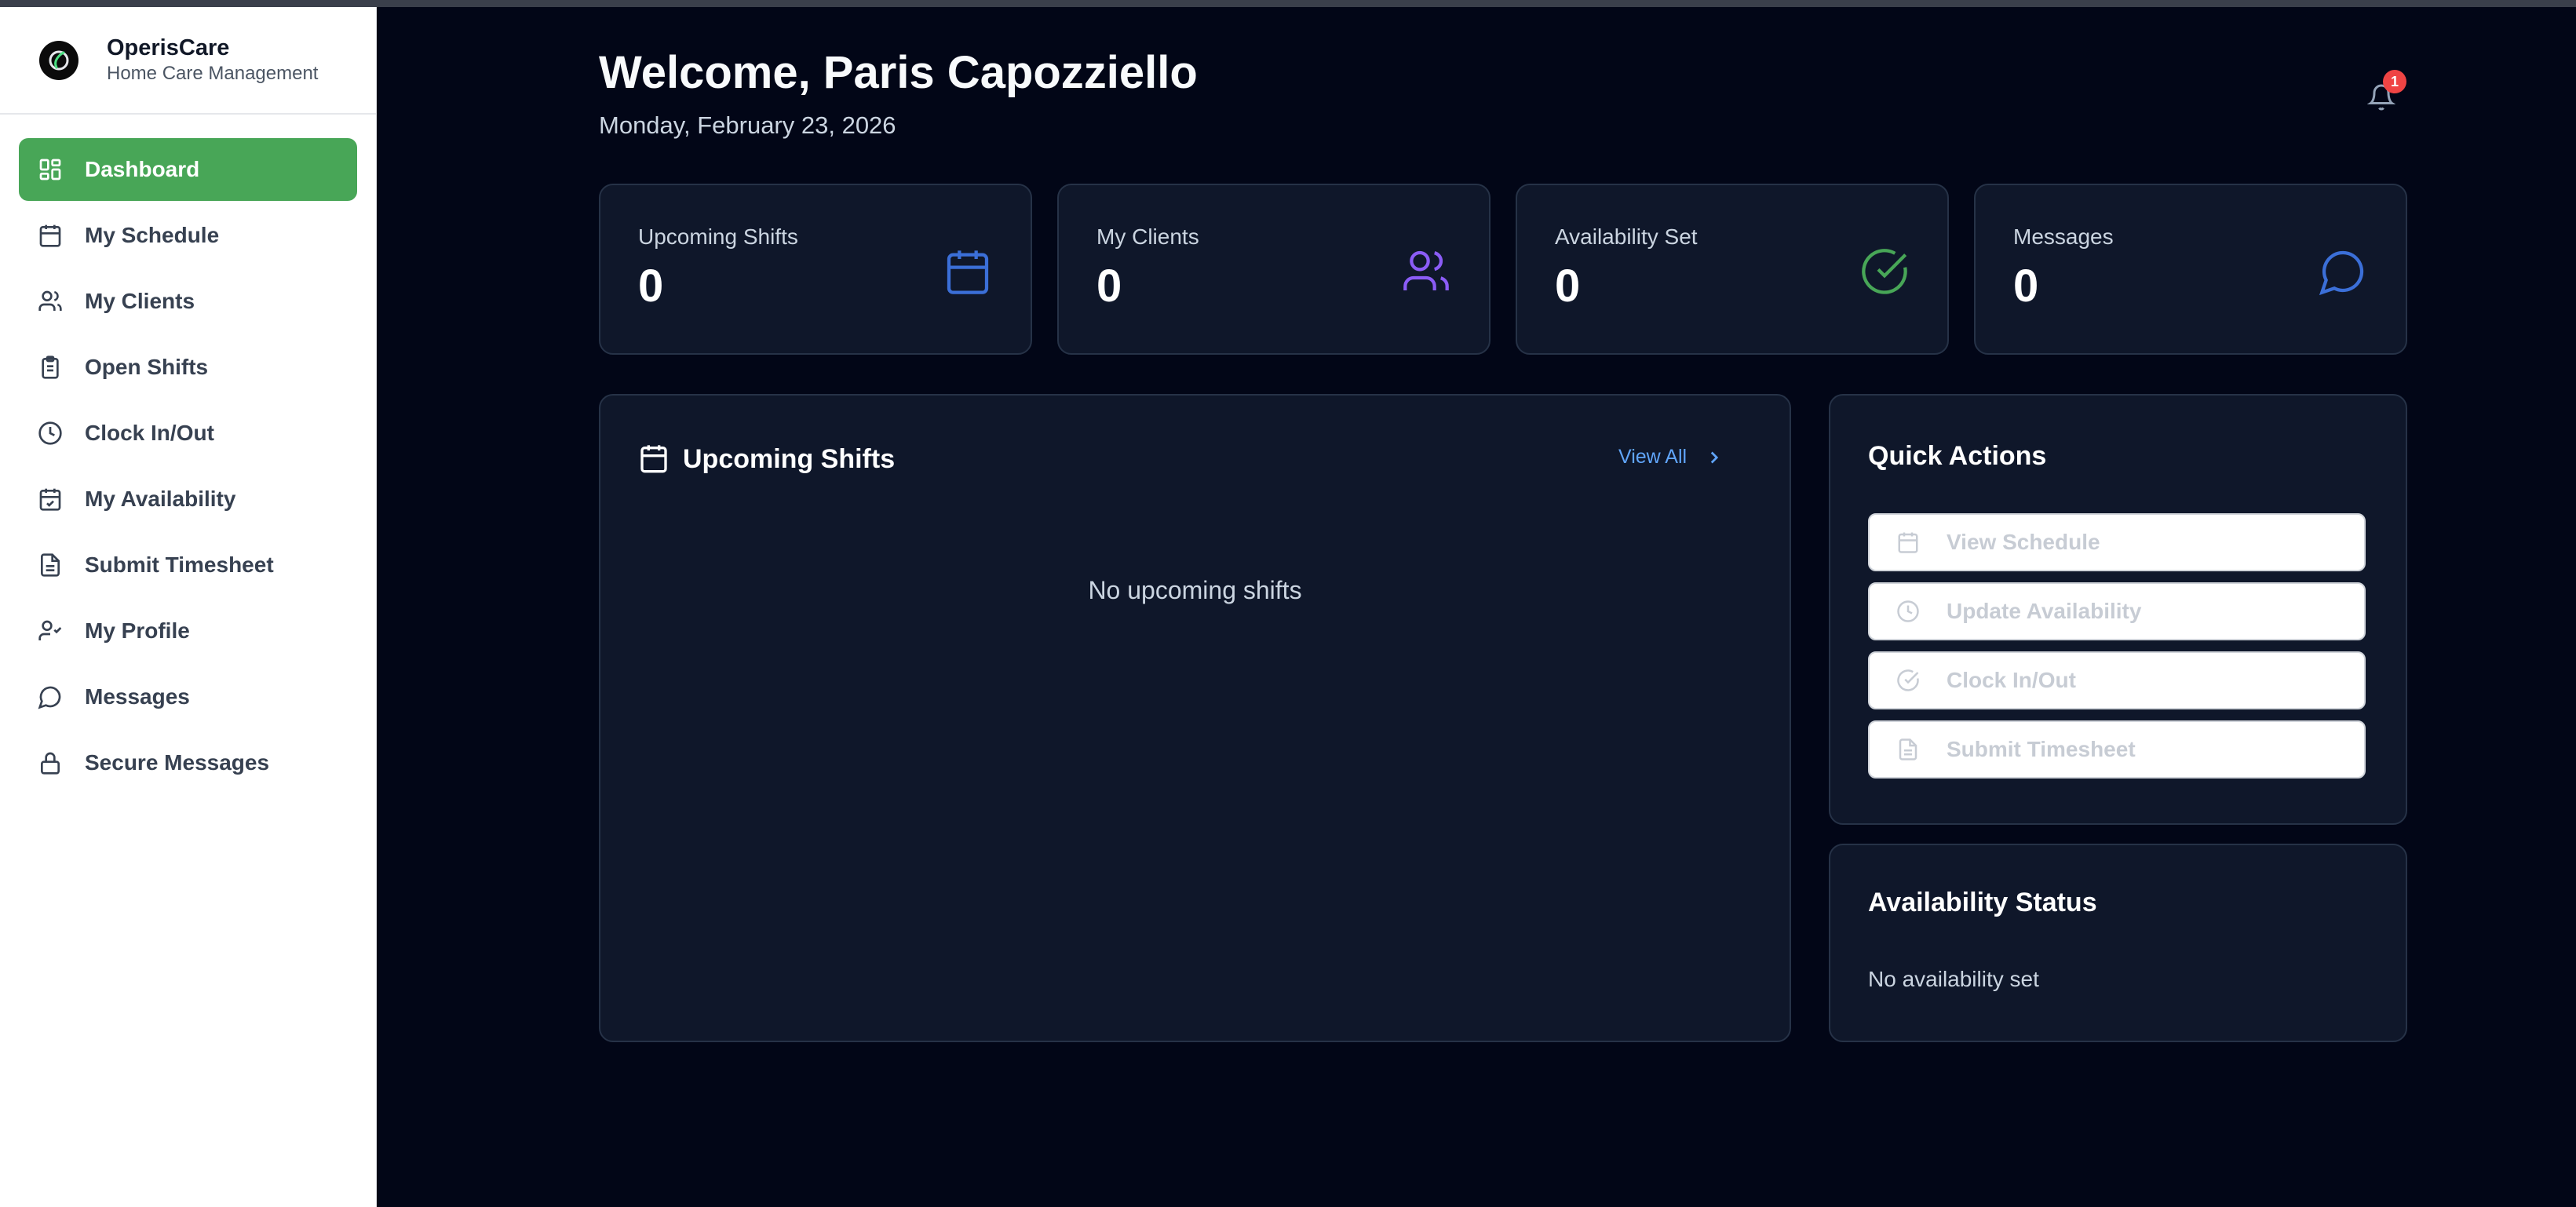  What do you see at coordinates (1953, 979) in the screenshot?
I see `availability-status-text: No availability set` at bounding box center [1953, 979].